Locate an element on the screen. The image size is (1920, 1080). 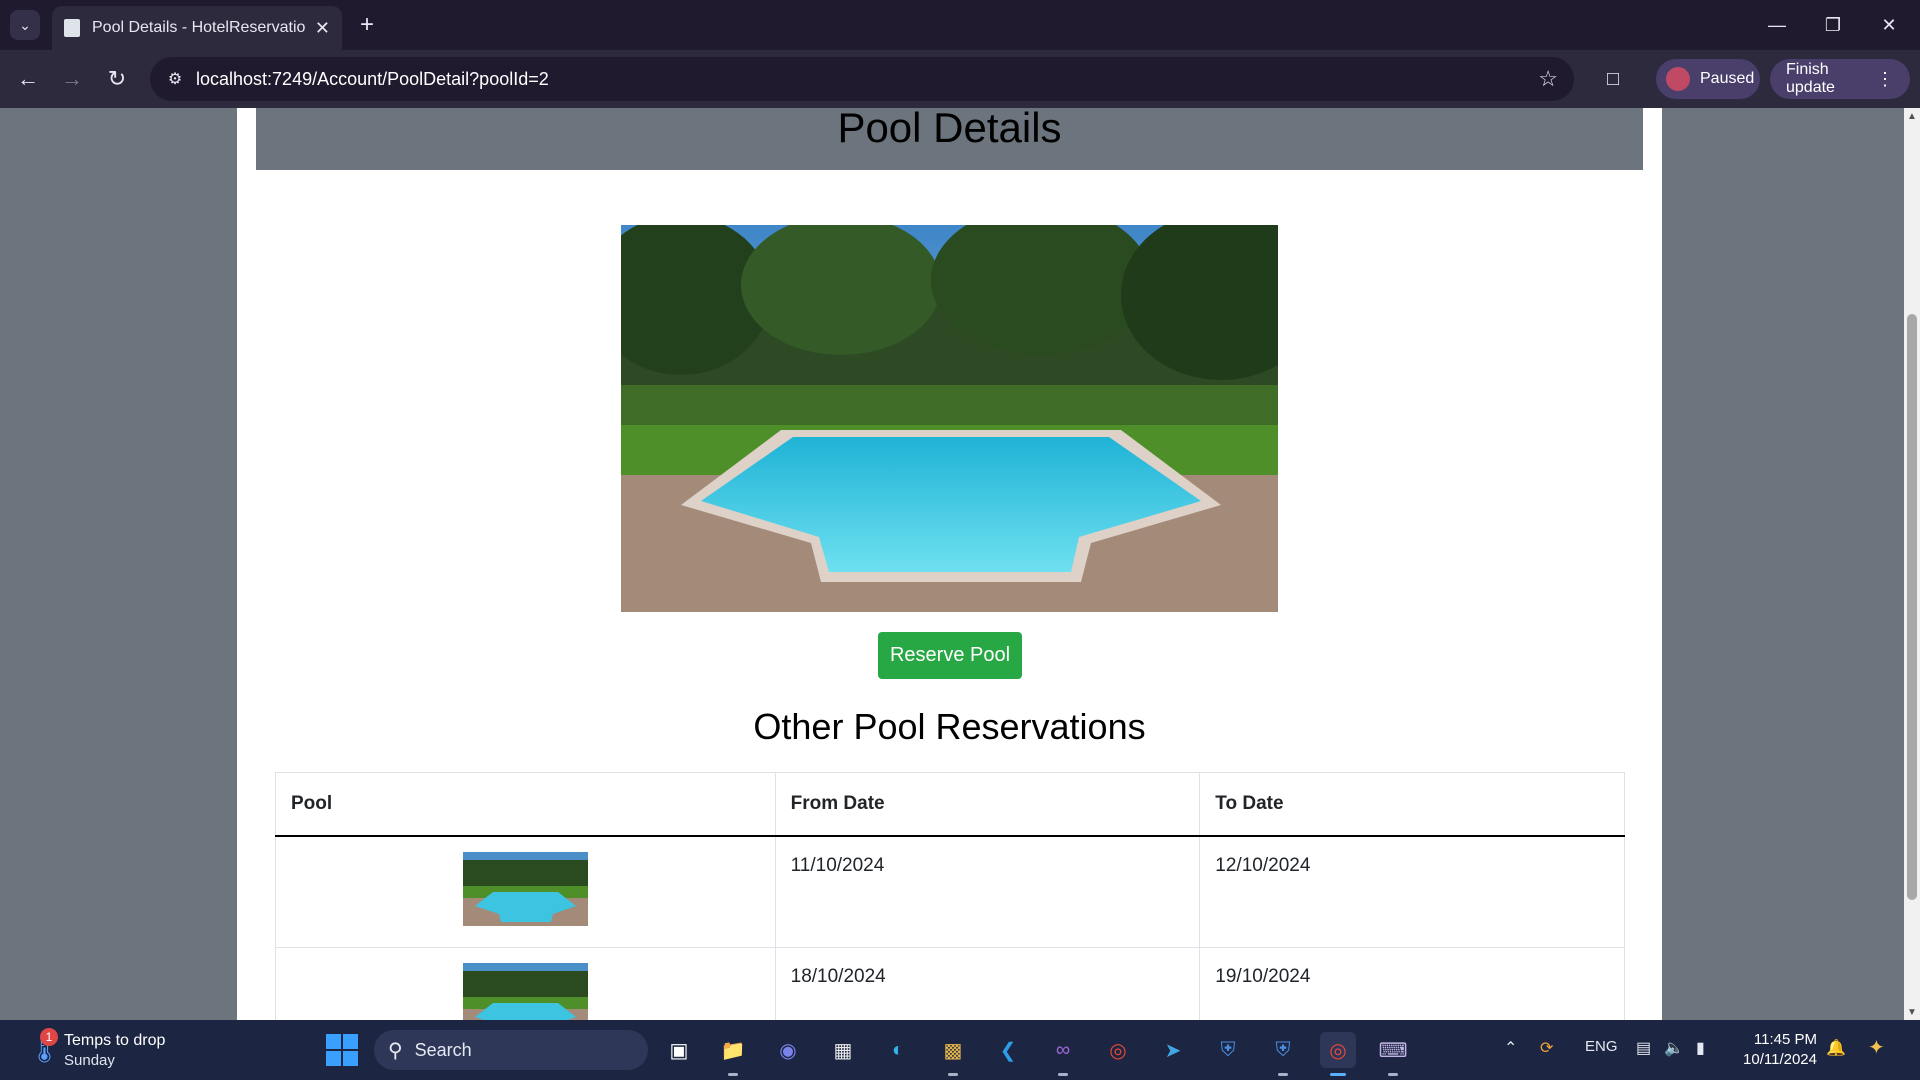
from-date-cell: 18/10/2024 is located at coordinates (987, 983).